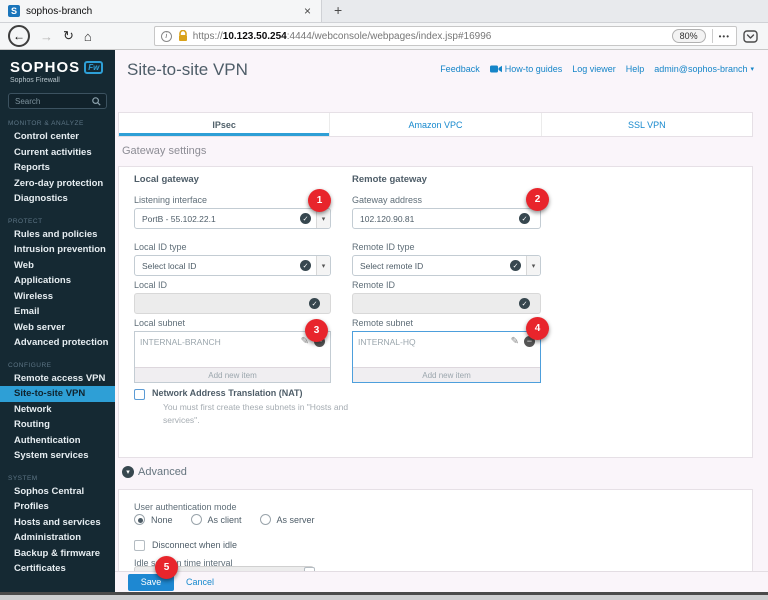  I want to click on sidebar-item-zero-day-protection: Zero-day protection, so click(57, 184).